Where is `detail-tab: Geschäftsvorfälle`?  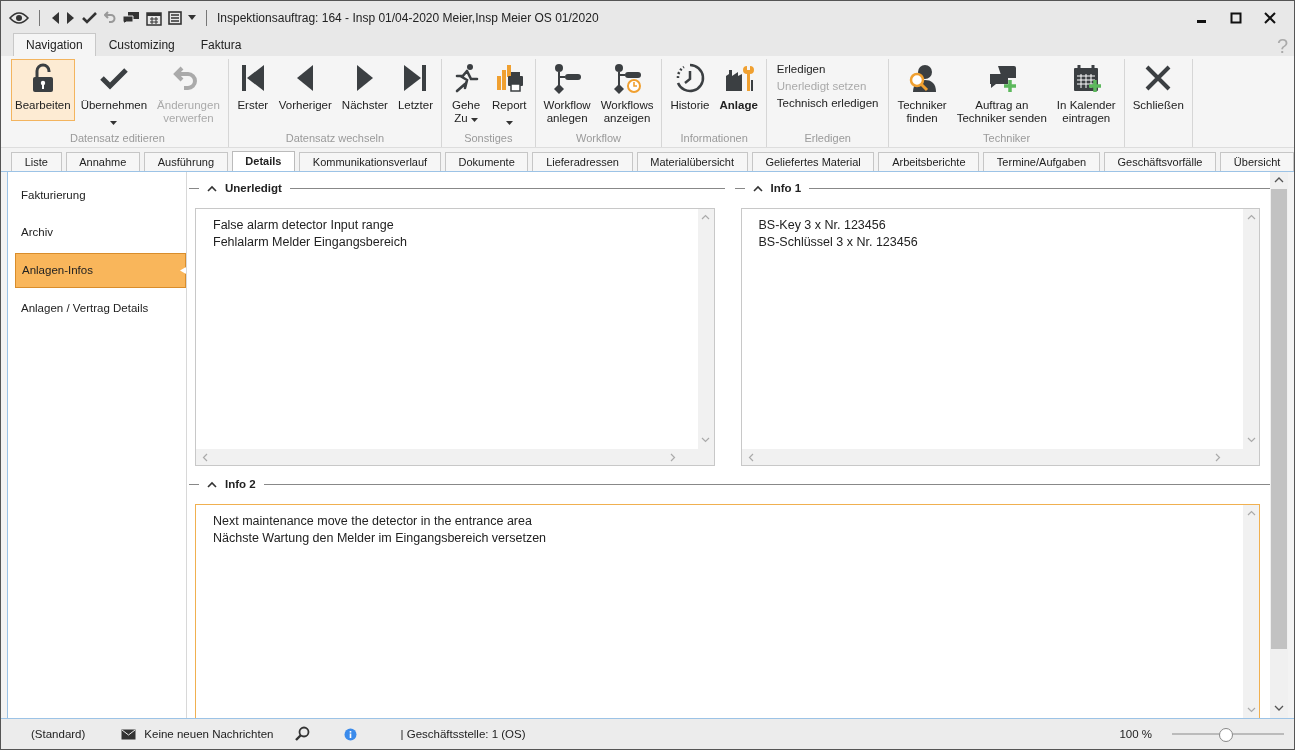 detail-tab: Geschäftsvorfälle is located at coordinates (1160, 161).